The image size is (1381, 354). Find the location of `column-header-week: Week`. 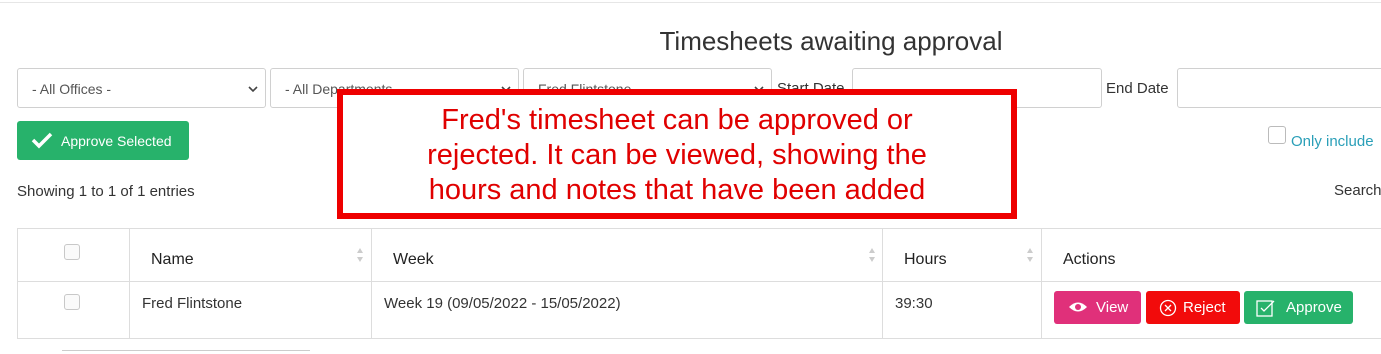

column-header-week: Week is located at coordinates (413, 260).